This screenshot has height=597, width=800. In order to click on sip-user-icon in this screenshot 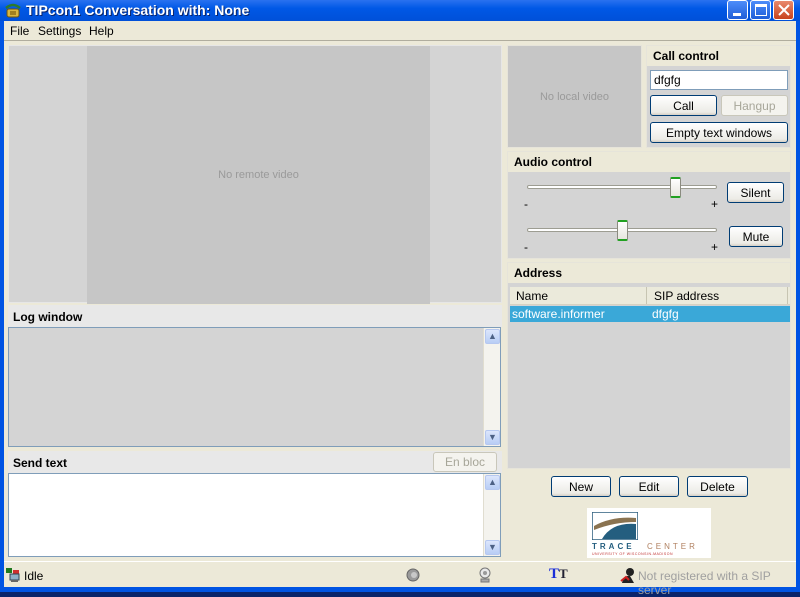, I will do `click(628, 575)`.